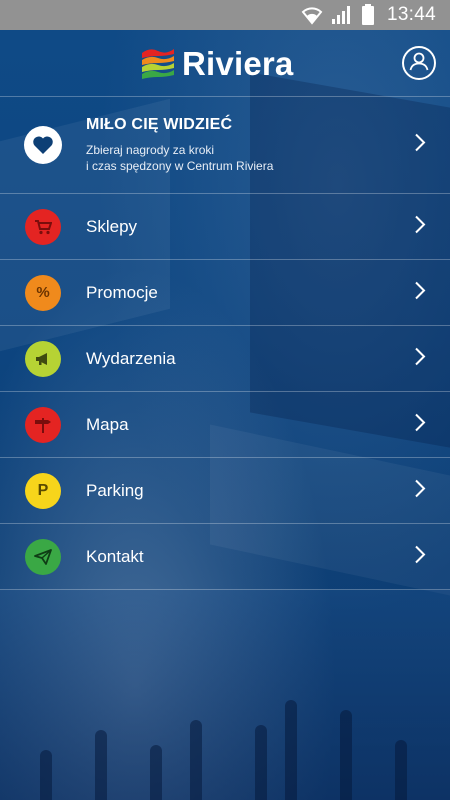  What do you see at coordinates (43, 292) in the screenshot?
I see `percent-icon: %` at bounding box center [43, 292].